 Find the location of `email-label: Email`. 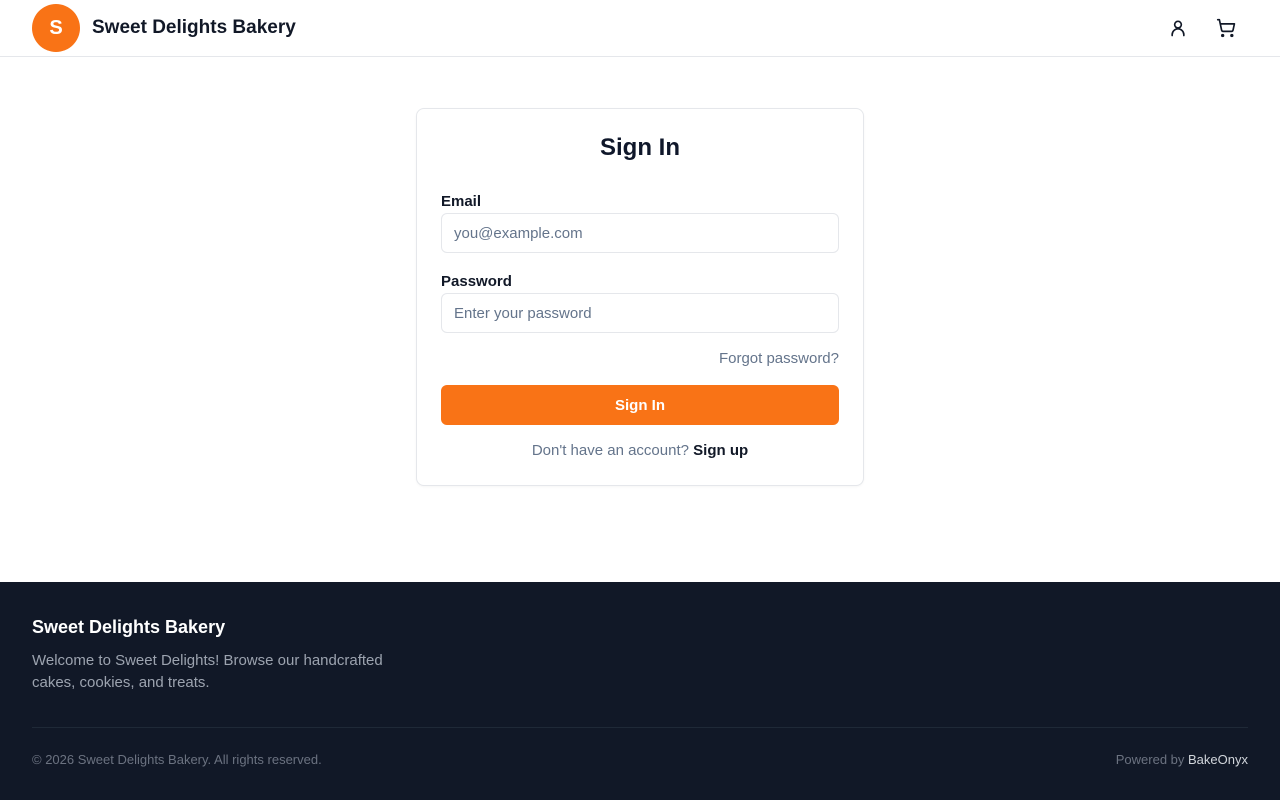

email-label: Email is located at coordinates (461, 201).